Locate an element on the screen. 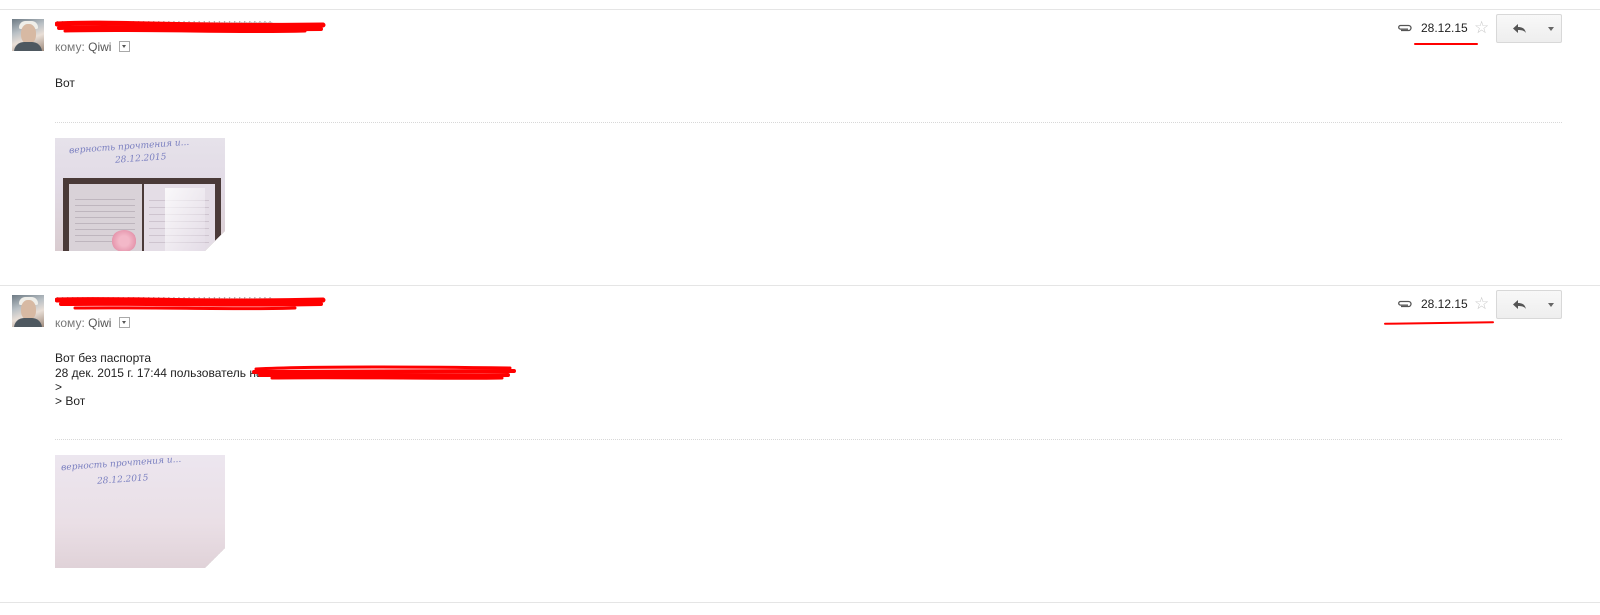 This screenshot has width=1600, height=615. quote-line: > Вот is located at coordinates (70, 401).